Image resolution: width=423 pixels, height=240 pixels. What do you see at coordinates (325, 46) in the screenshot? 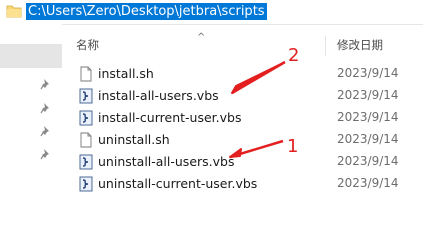
I see `column-divider` at bounding box center [325, 46].